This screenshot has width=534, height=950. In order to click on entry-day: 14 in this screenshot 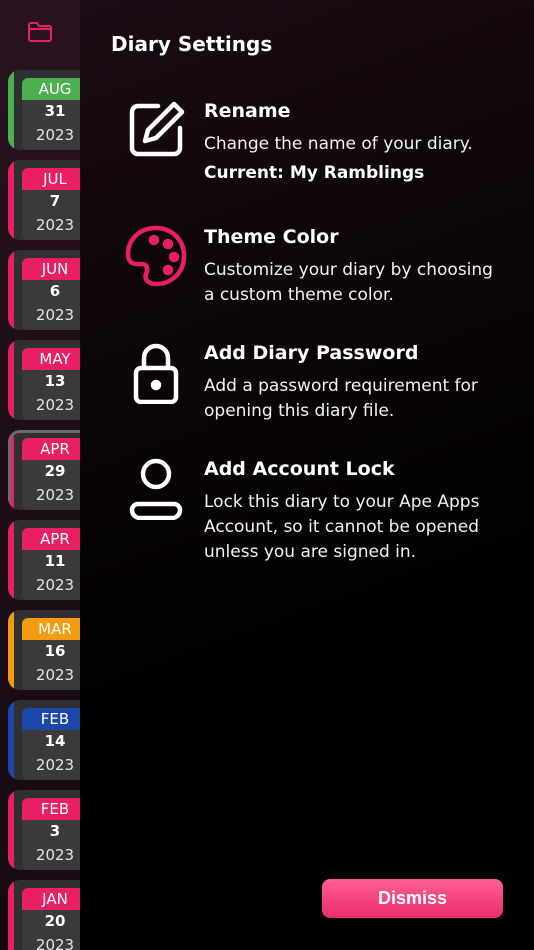, I will do `click(55, 741)`.